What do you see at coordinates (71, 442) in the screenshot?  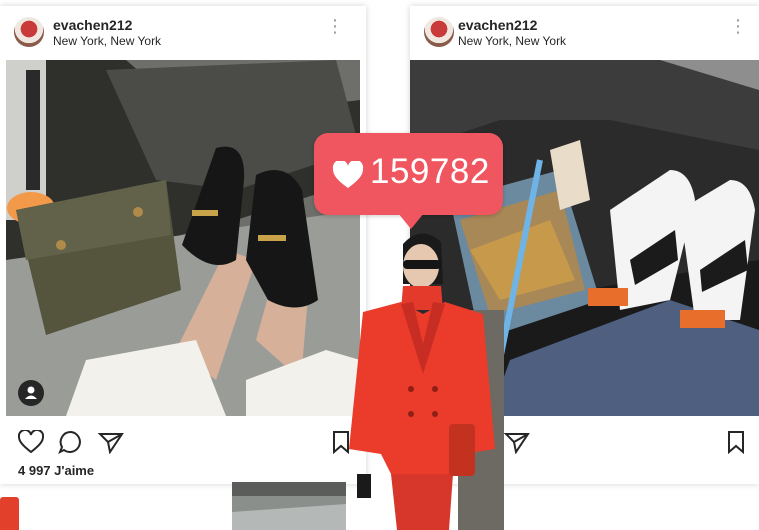 I see `comment-icon` at bounding box center [71, 442].